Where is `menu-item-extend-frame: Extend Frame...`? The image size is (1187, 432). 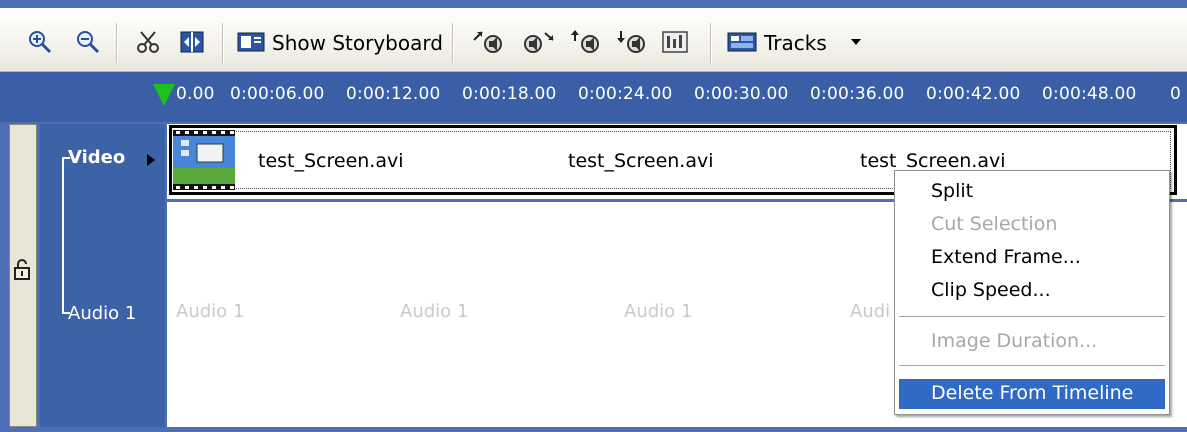 menu-item-extend-frame: Extend Frame... is located at coordinates (1006, 257).